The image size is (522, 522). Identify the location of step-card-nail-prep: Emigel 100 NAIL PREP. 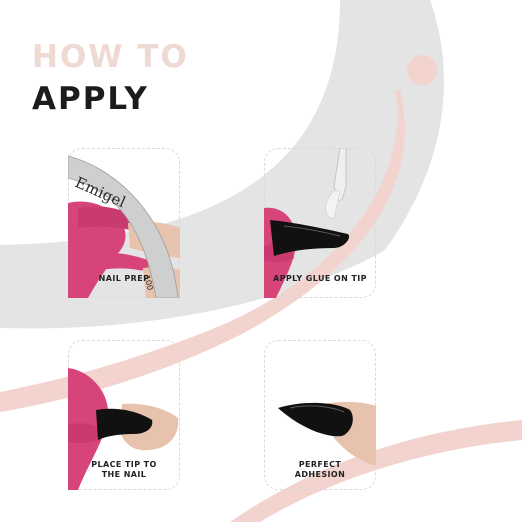
(124, 223).